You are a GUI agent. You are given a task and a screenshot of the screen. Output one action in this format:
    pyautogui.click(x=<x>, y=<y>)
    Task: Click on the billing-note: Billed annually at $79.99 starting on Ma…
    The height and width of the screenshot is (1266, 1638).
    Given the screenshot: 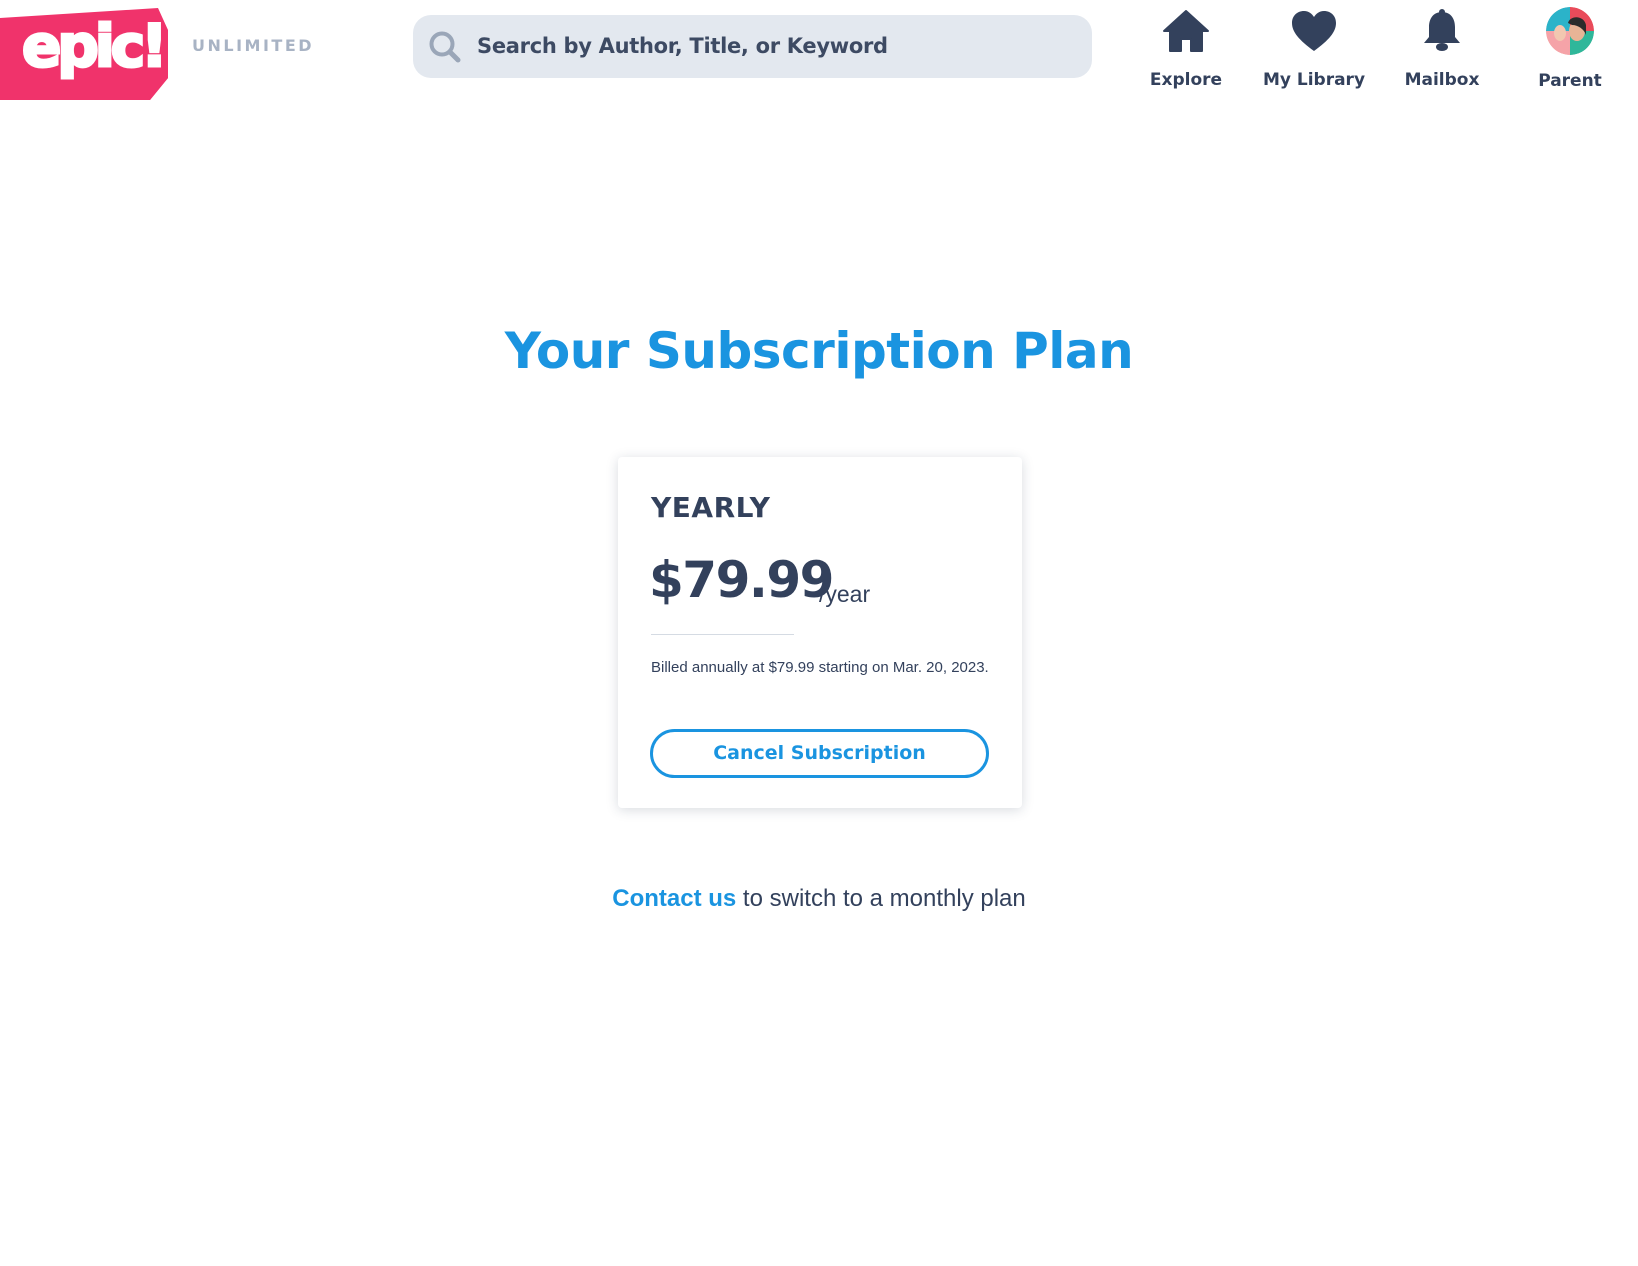 What is the action you would take?
    pyautogui.click(x=820, y=667)
    